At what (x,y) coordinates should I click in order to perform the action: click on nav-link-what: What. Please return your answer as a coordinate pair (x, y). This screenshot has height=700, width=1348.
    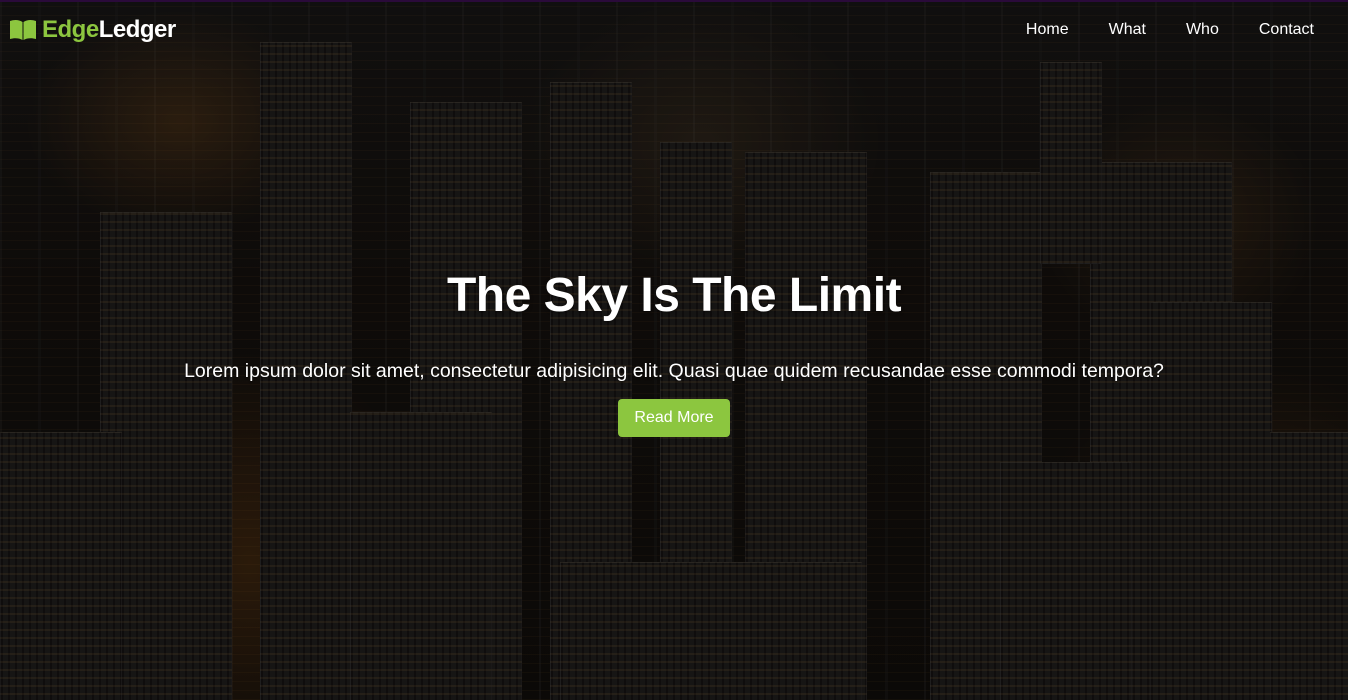
    Looking at the image, I should click on (1127, 30).